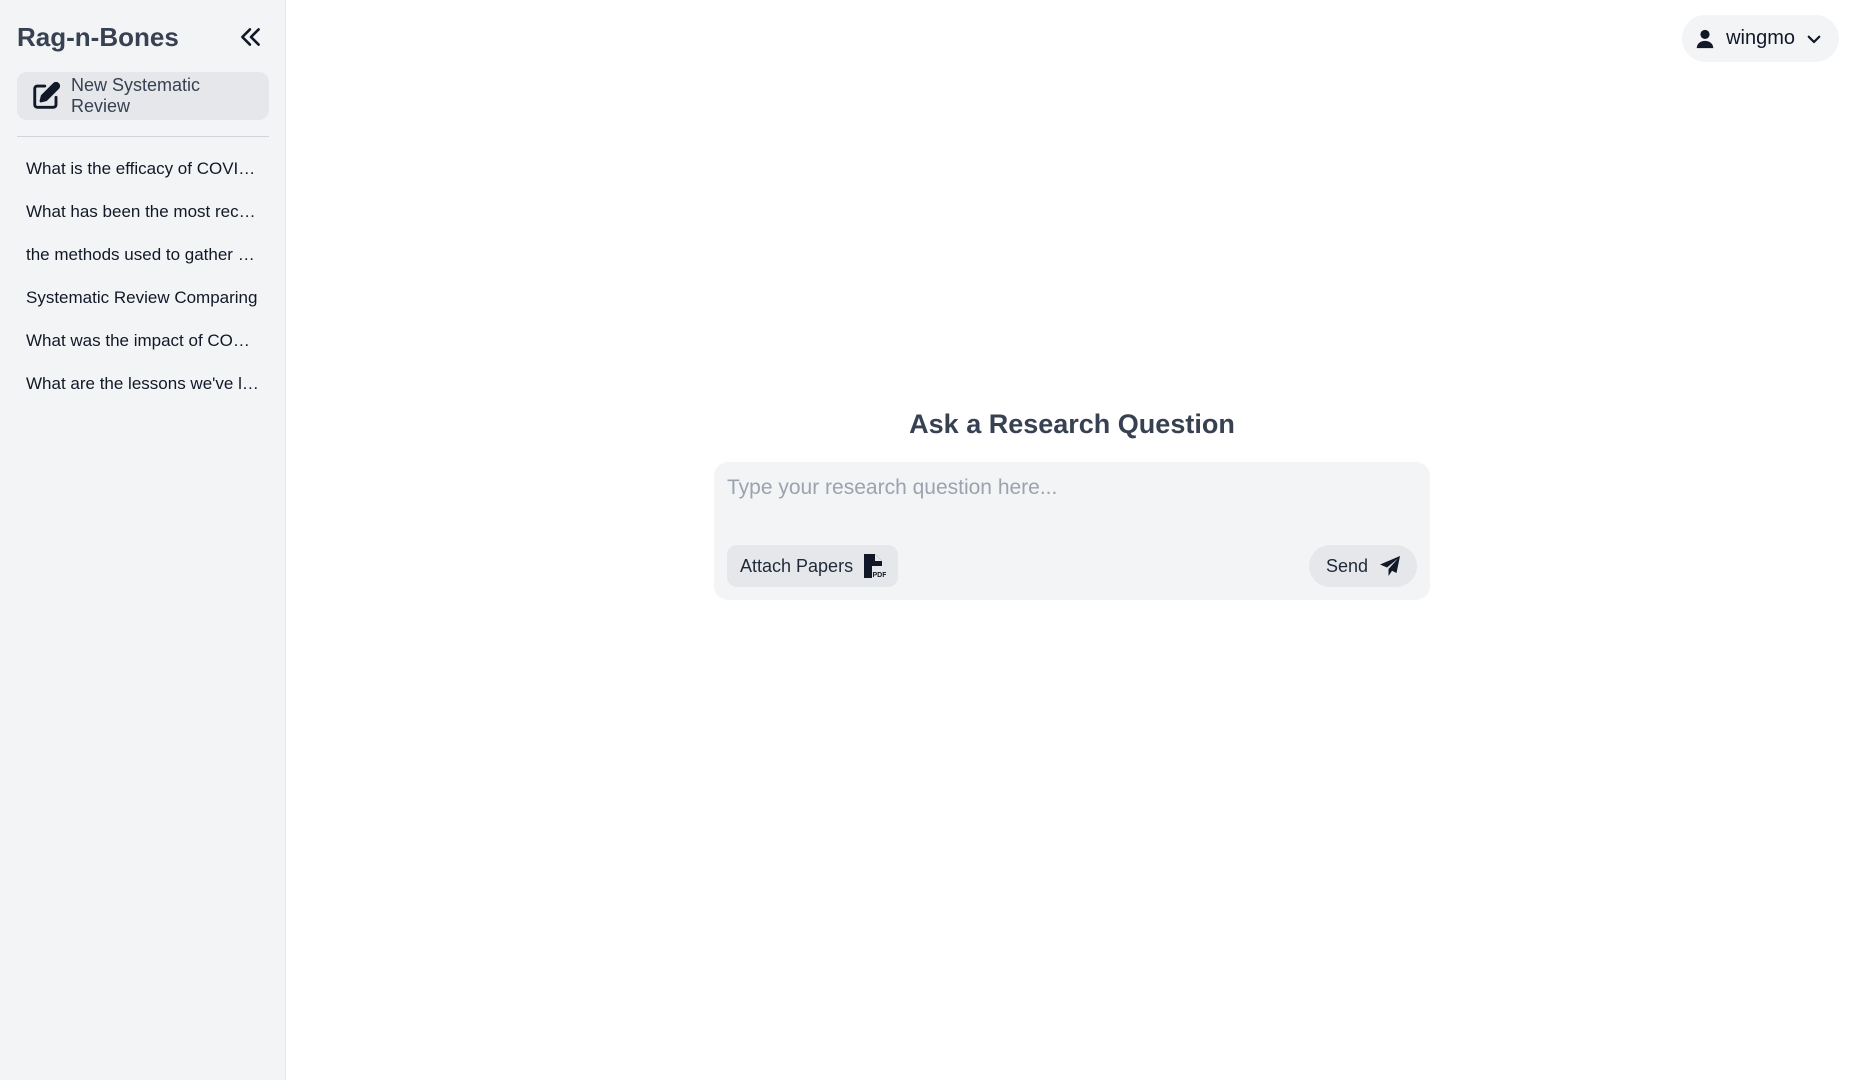  Describe the element at coordinates (797, 565) in the screenshot. I see `attach-papers-label: Attach Papers` at that location.